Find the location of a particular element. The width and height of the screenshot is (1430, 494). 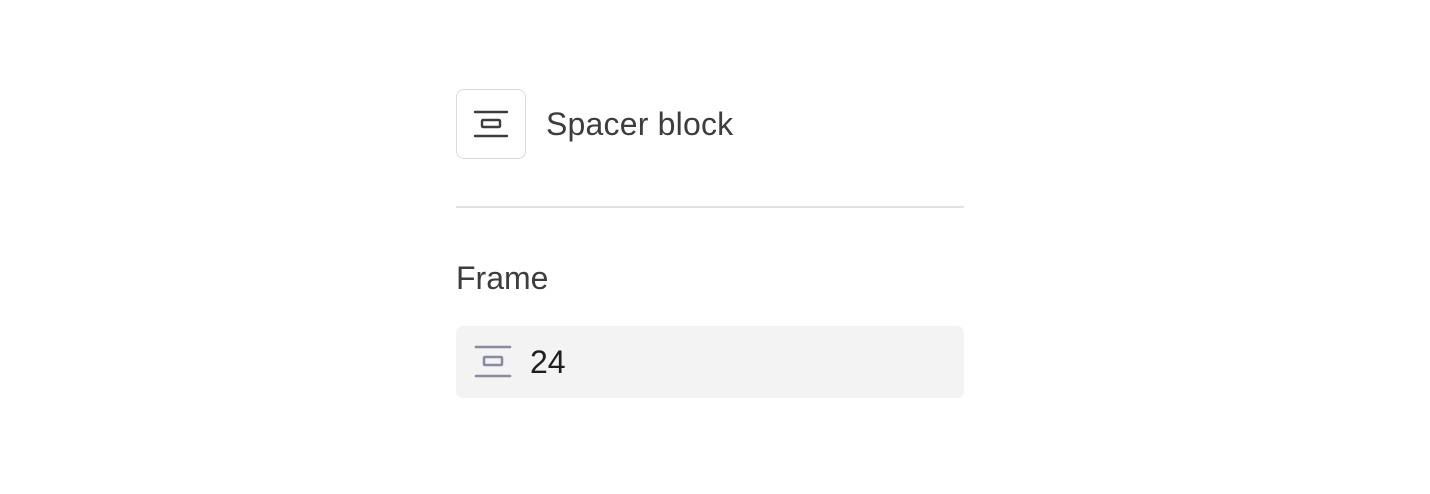

frame-height-field is located at coordinates (710, 362).